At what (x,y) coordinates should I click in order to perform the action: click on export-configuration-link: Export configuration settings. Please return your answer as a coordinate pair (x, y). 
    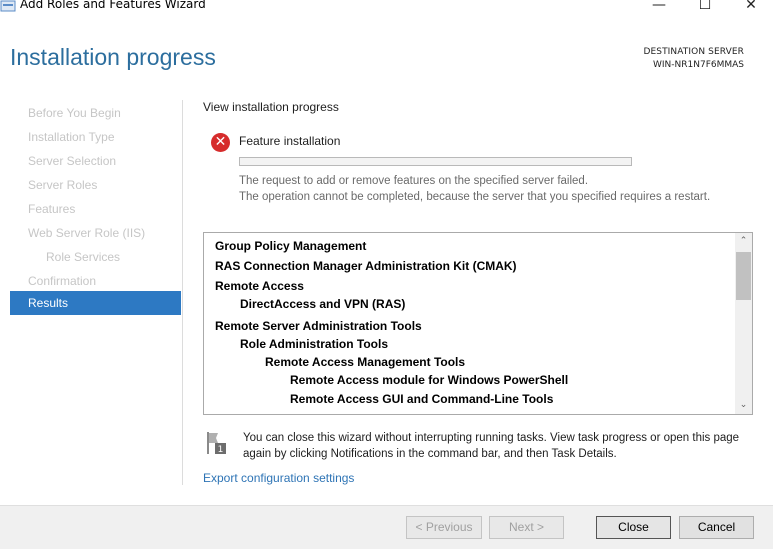
    Looking at the image, I should click on (278, 478).